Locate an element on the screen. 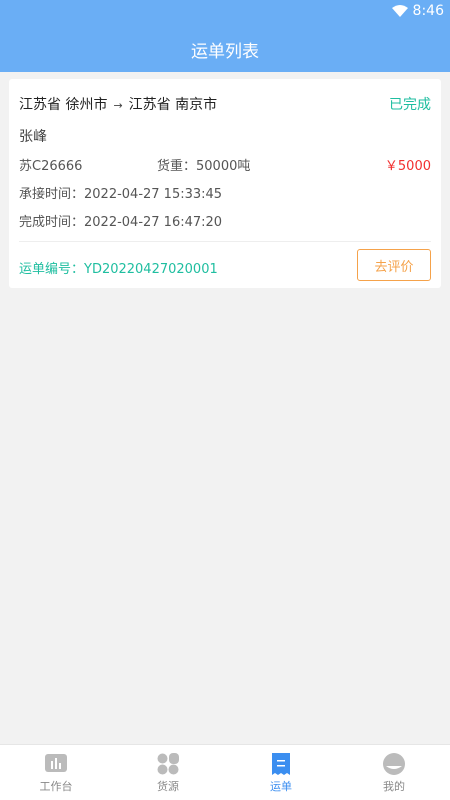 This screenshot has width=450, height=800. driver-name: 张峰 is located at coordinates (33, 137).